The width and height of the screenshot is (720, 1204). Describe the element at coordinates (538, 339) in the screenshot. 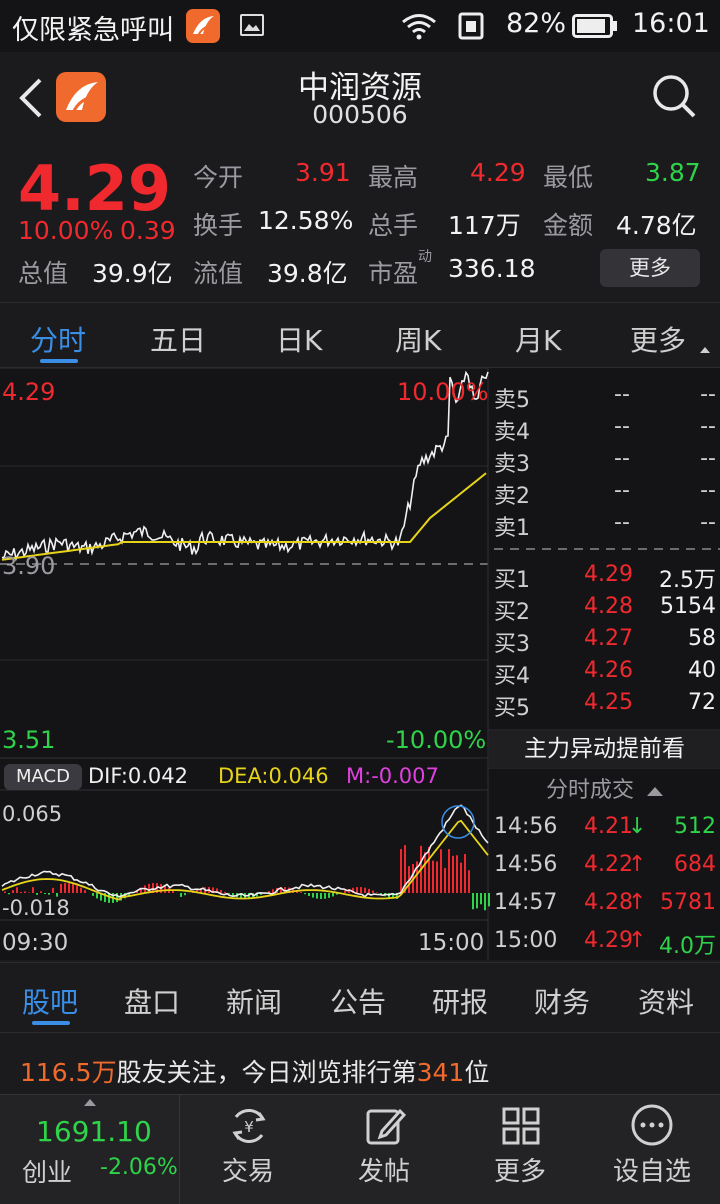

I see `tab-monthly-k: 月K` at that location.